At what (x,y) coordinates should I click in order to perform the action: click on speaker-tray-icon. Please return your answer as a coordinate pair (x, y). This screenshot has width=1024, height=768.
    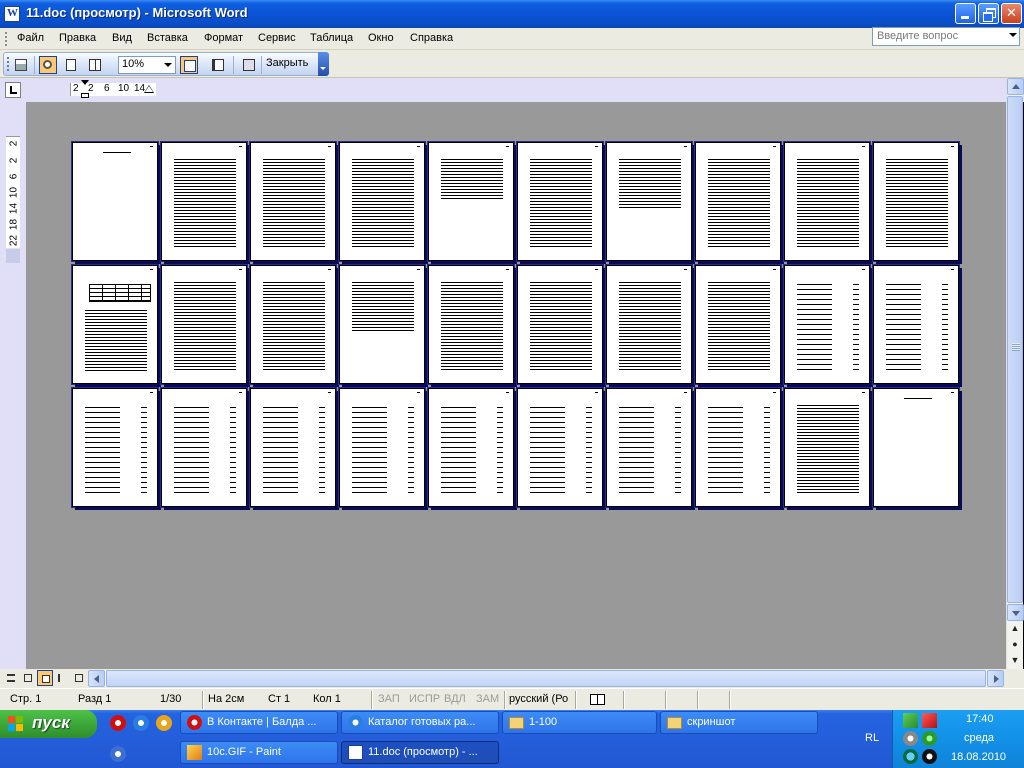
    Looking at the image, I should click on (910, 738).